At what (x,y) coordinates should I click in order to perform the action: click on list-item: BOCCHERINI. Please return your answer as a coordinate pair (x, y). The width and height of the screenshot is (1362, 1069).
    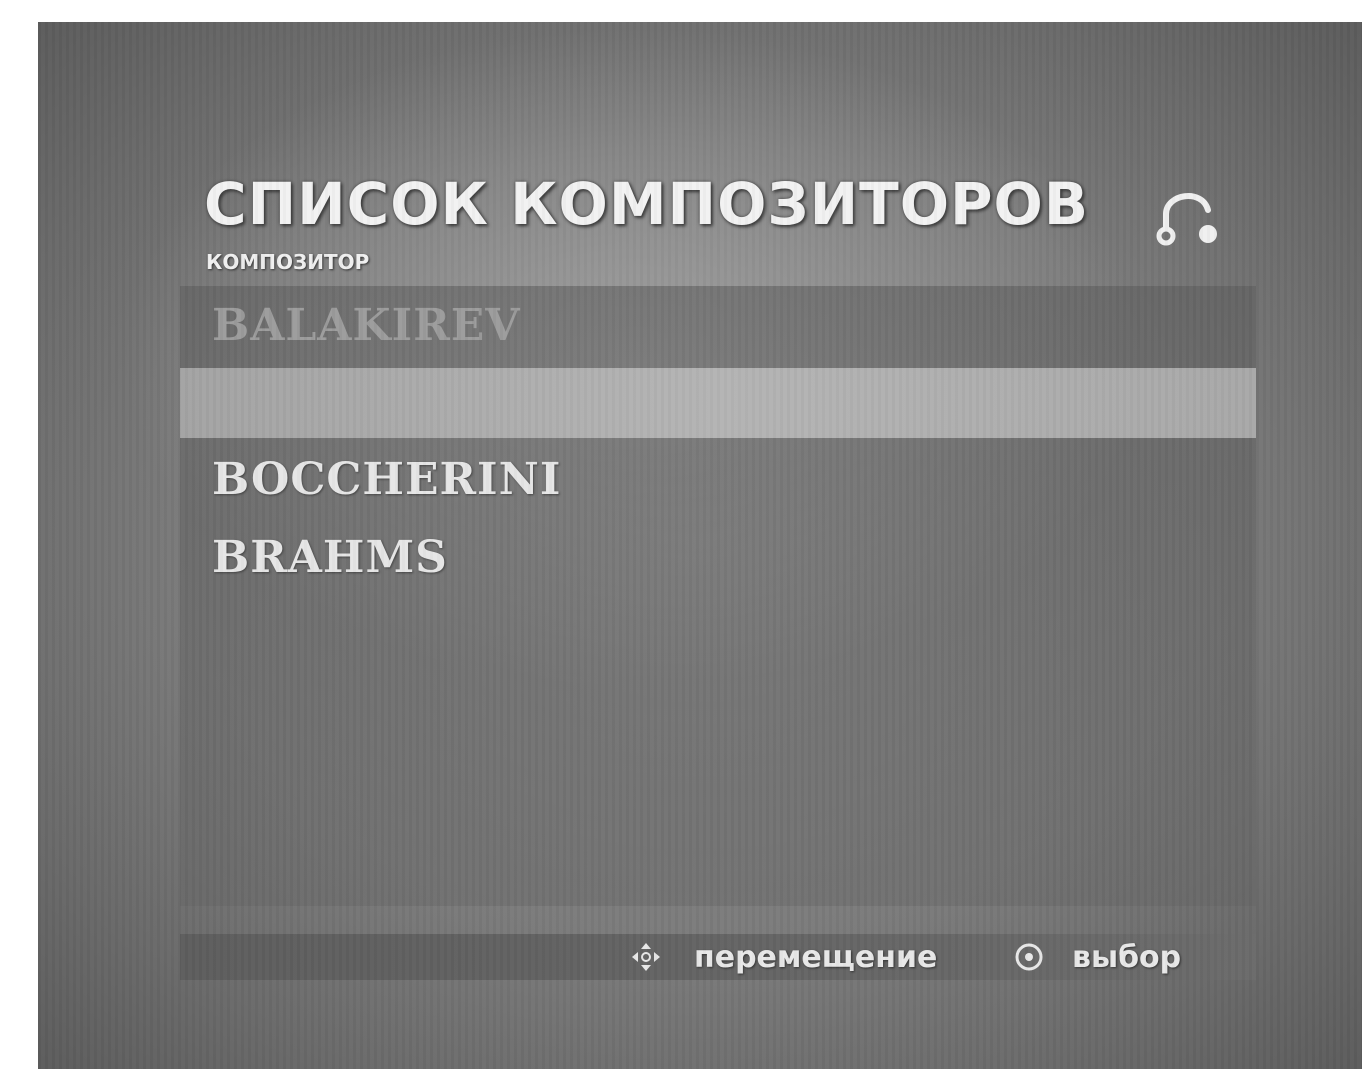
    Looking at the image, I should click on (386, 479).